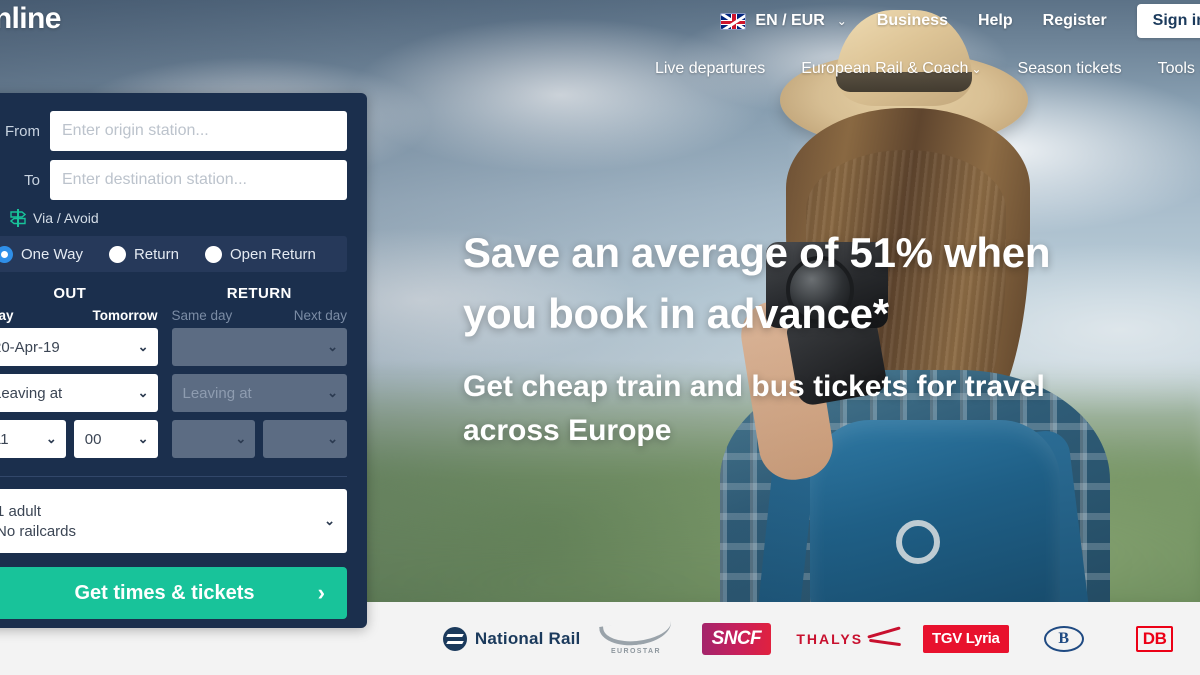 The width and height of the screenshot is (1200, 675). What do you see at coordinates (454, 638) in the screenshot?
I see `national-rail-icon` at bounding box center [454, 638].